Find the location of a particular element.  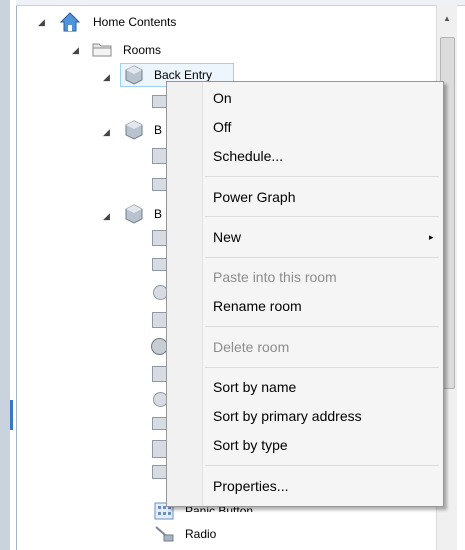

tree-node-radio: Radio is located at coordinates (200, 534).